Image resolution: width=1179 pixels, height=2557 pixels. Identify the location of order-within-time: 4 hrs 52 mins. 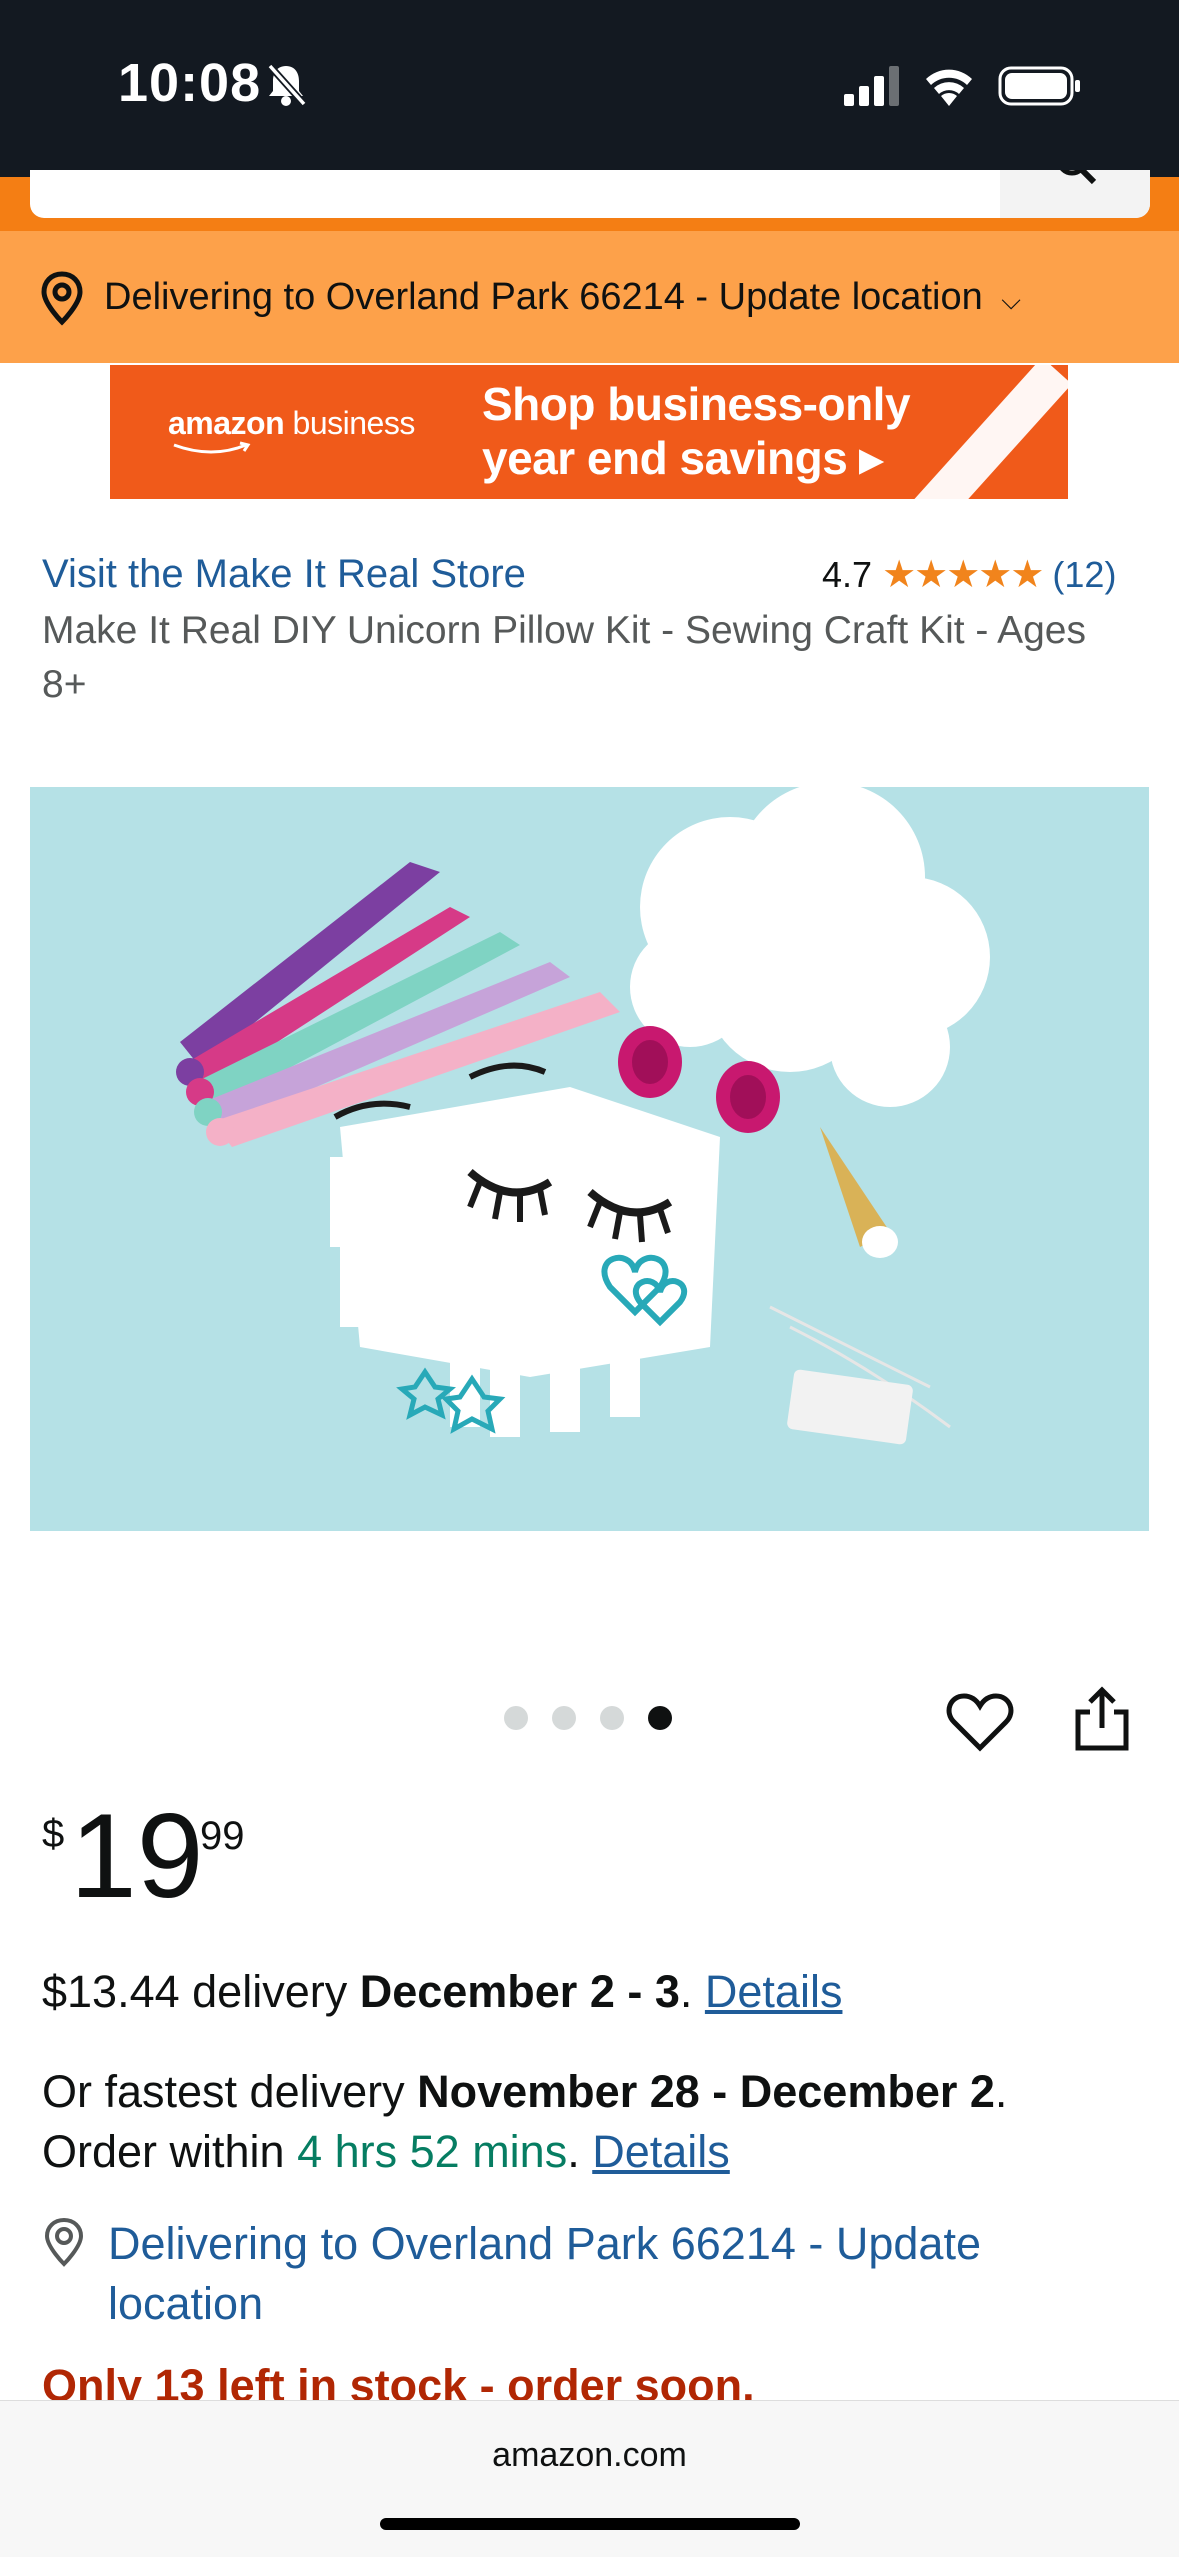
(432, 2151).